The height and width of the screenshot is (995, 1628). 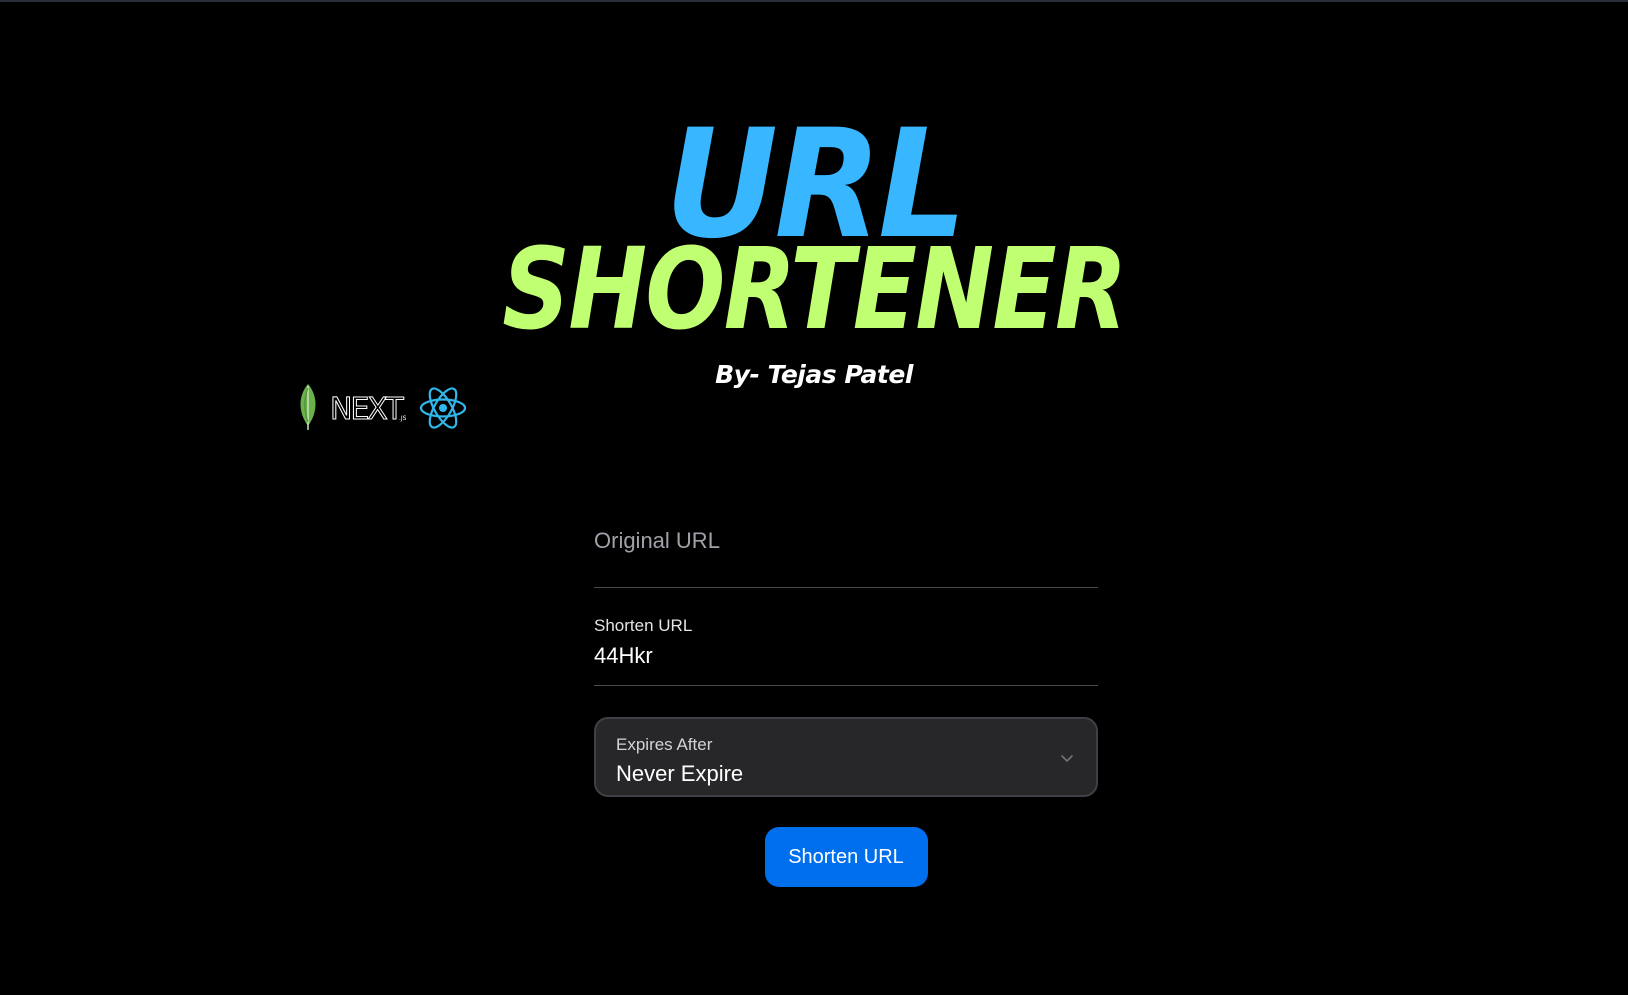 I want to click on shorten-url-value: 44Hkr, so click(x=623, y=655).